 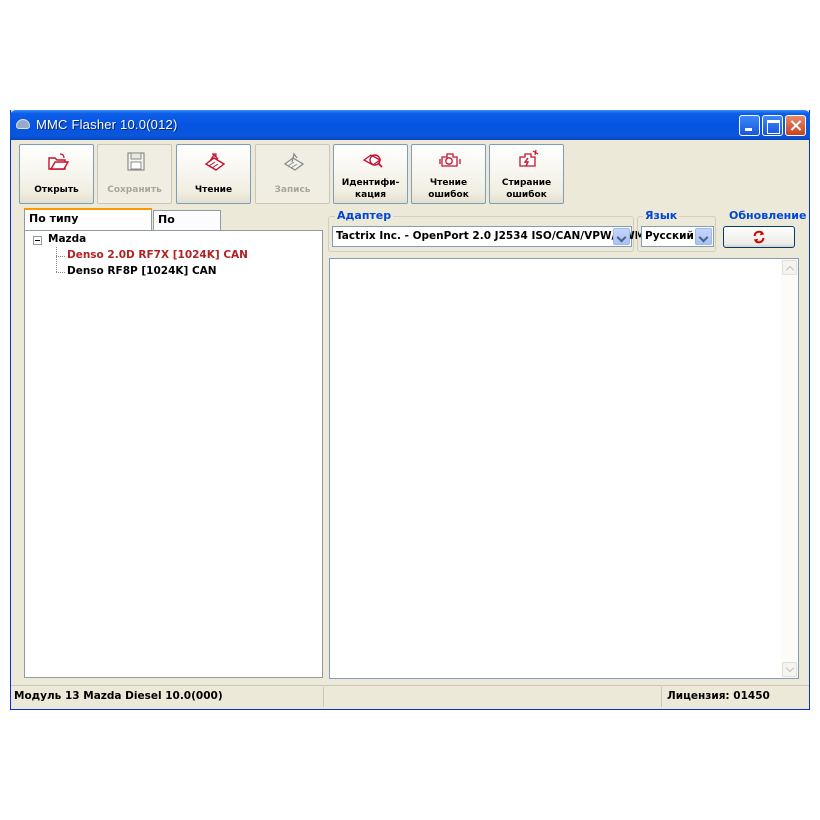 What do you see at coordinates (493, 697) in the screenshot?
I see `status-middle` at bounding box center [493, 697].